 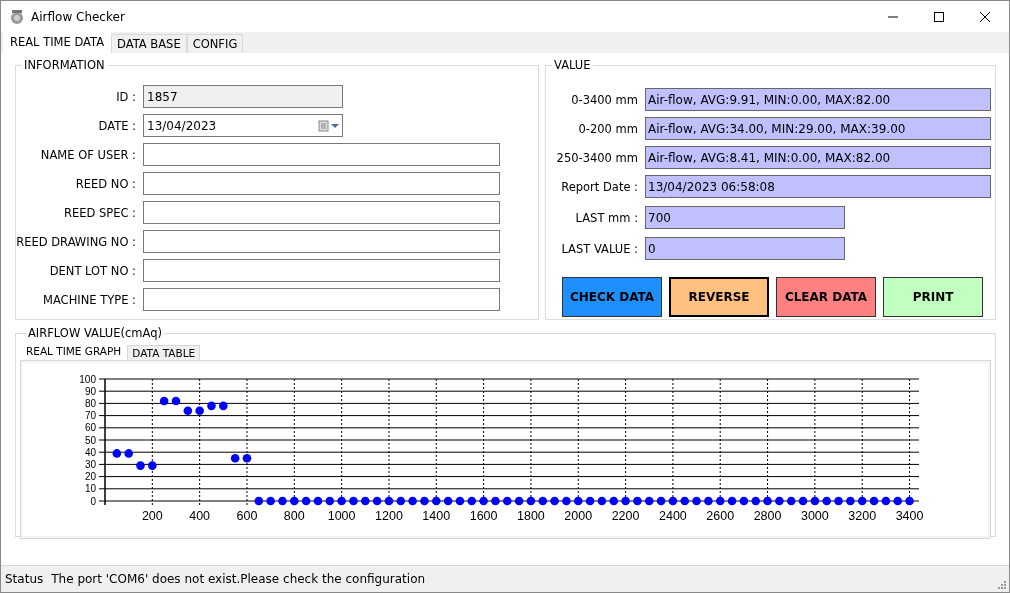 What do you see at coordinates (243, 96) in the screenshot?
I see `input-field: 1857` at bounding box center [243, 96].